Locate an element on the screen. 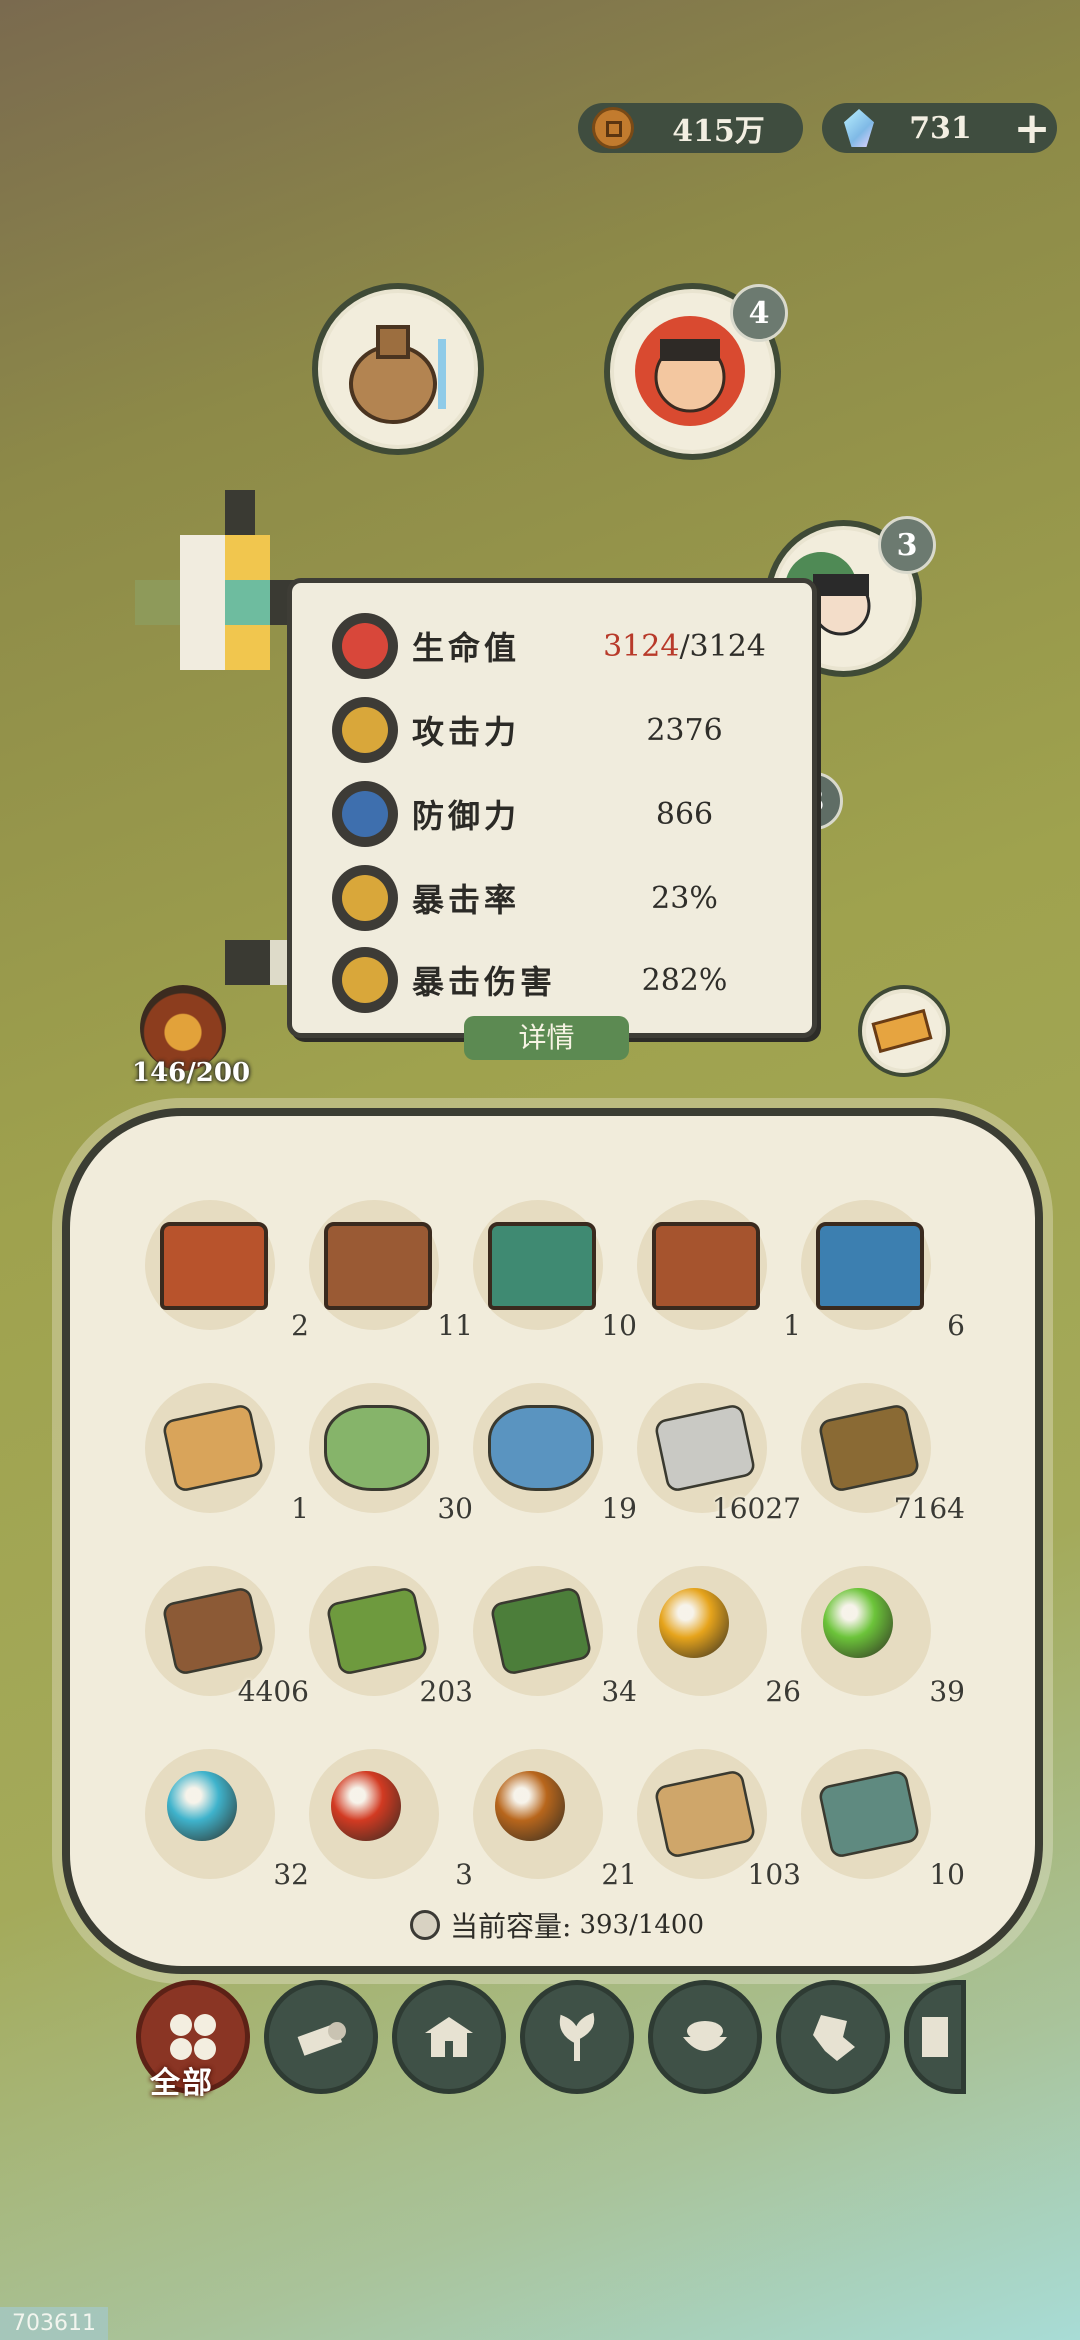  scroll-icon is located at coordinates (213, 1448).